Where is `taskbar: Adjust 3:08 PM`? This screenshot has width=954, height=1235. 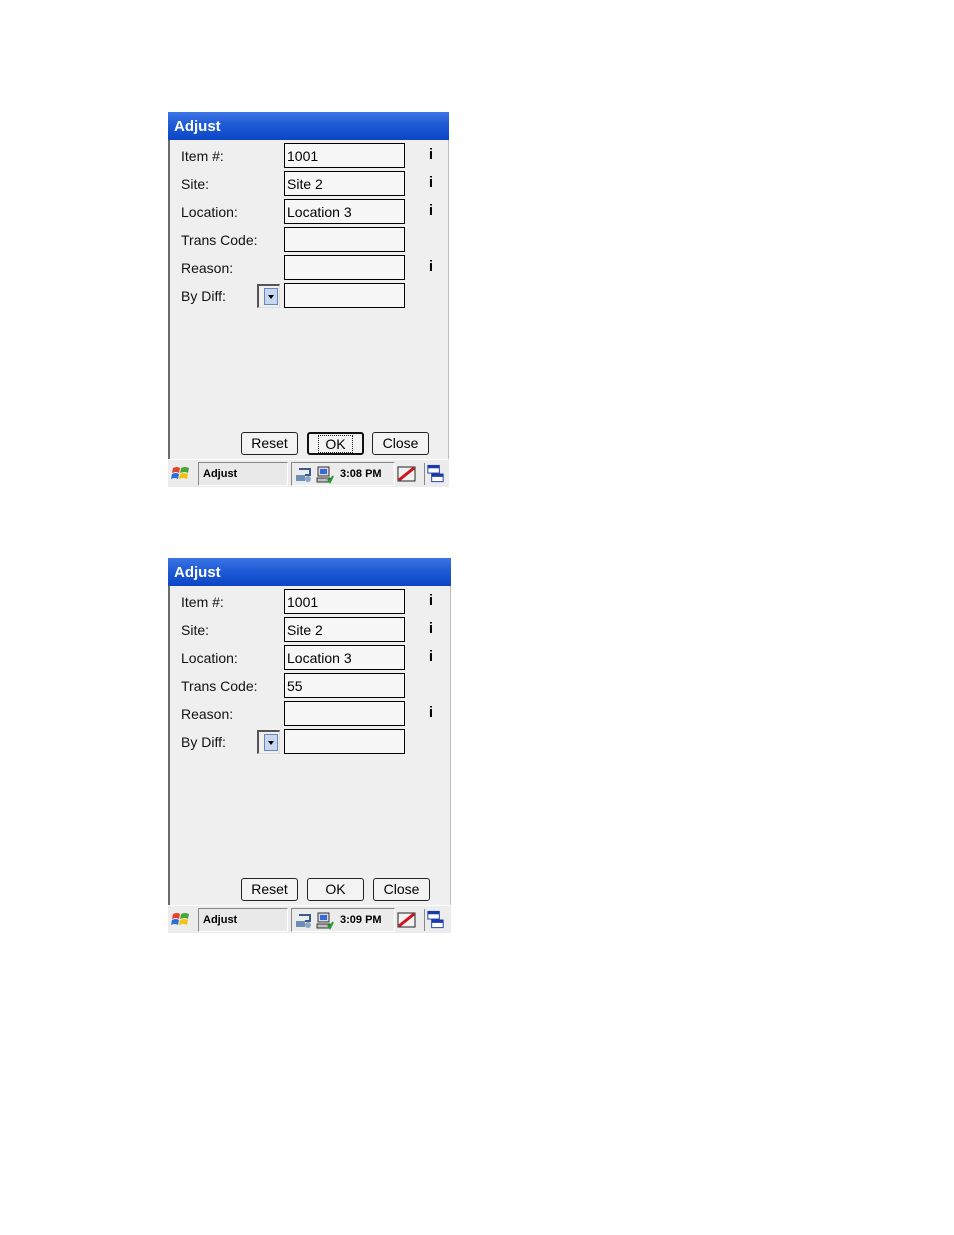 taskbar: Adjust 3:08 PM is located at coordinates (308, 473).